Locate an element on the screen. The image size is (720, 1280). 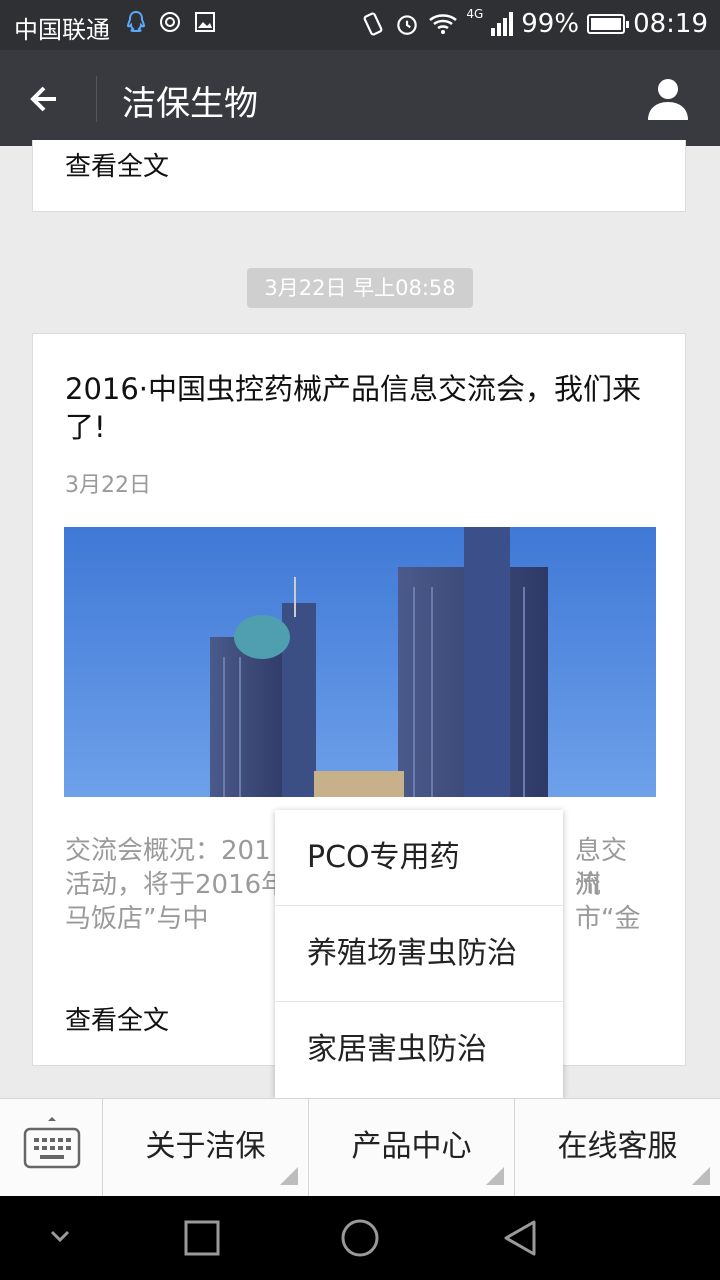
product-submenu: PCO专用药 养殖场害虫防治 家居害虫防治 is located at coordinates (419, 954).